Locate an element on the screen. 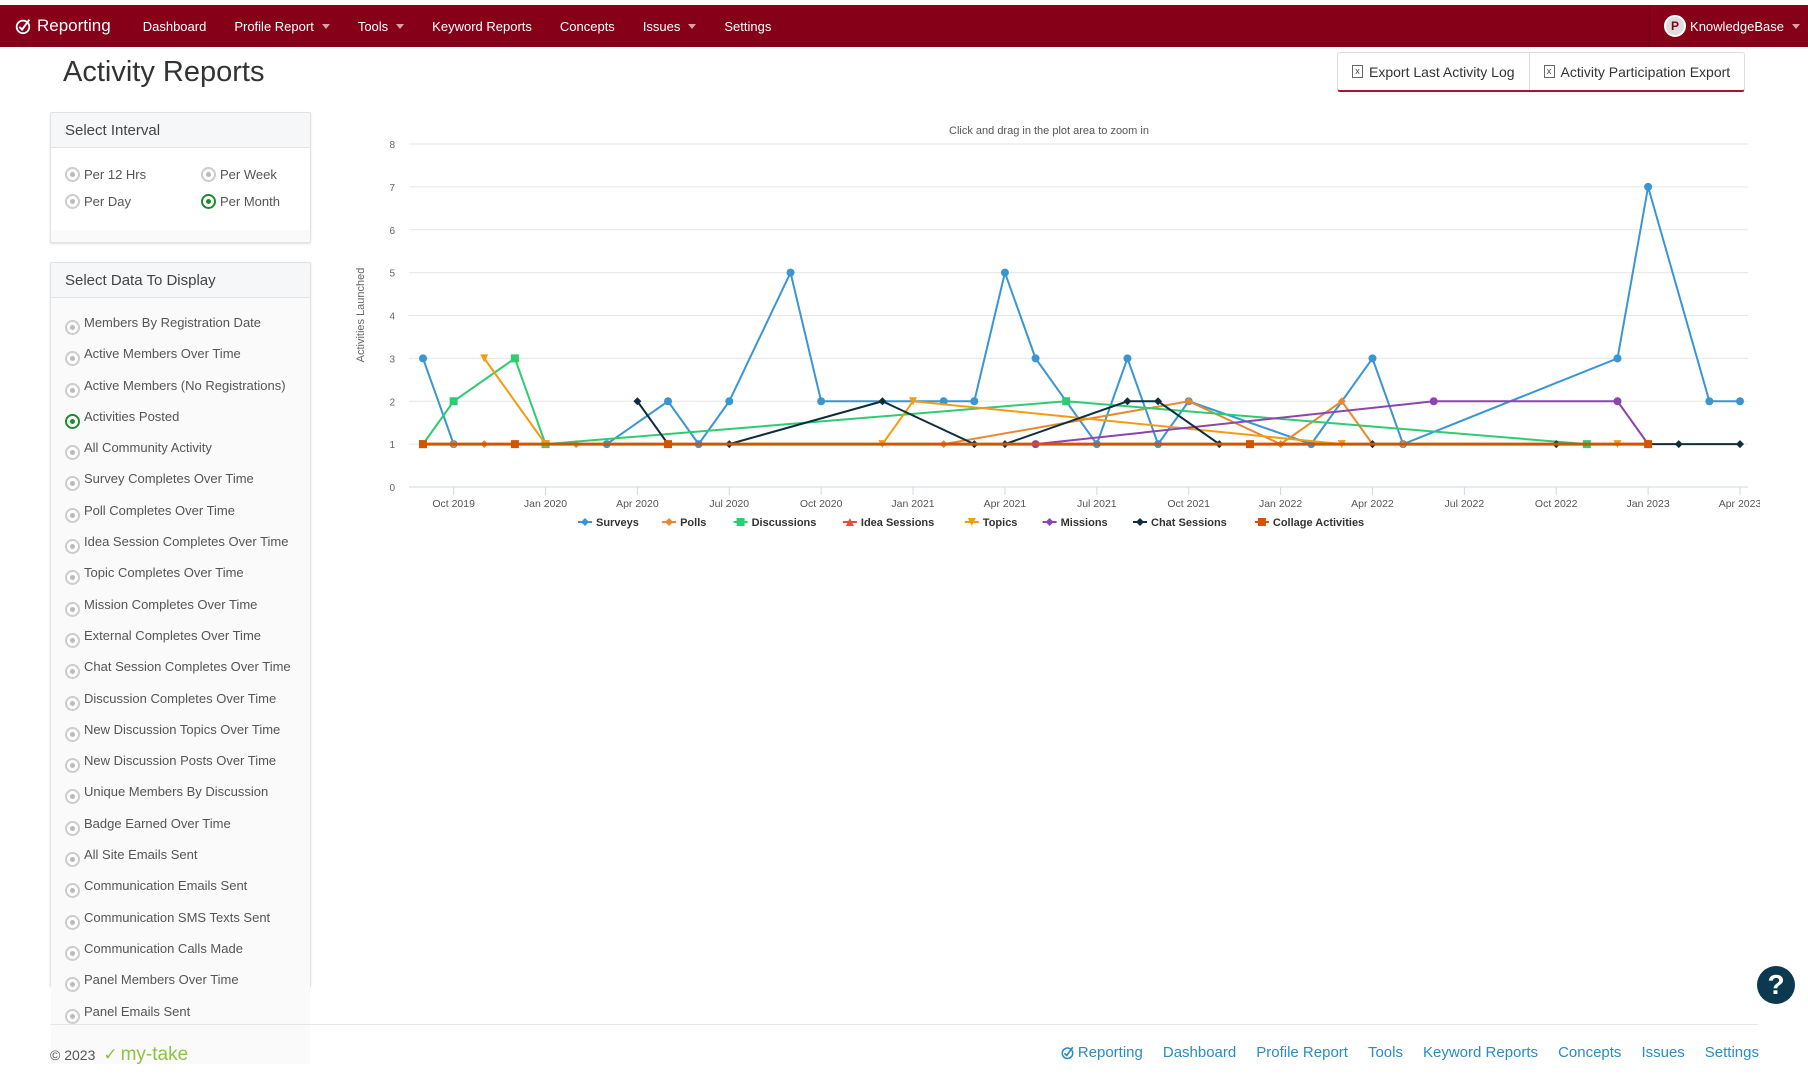 The height and width of the screenshot is (1090, 1808). footer-link-keyword-reports: Keyword Reports is located at coordinates (1480, 1052).